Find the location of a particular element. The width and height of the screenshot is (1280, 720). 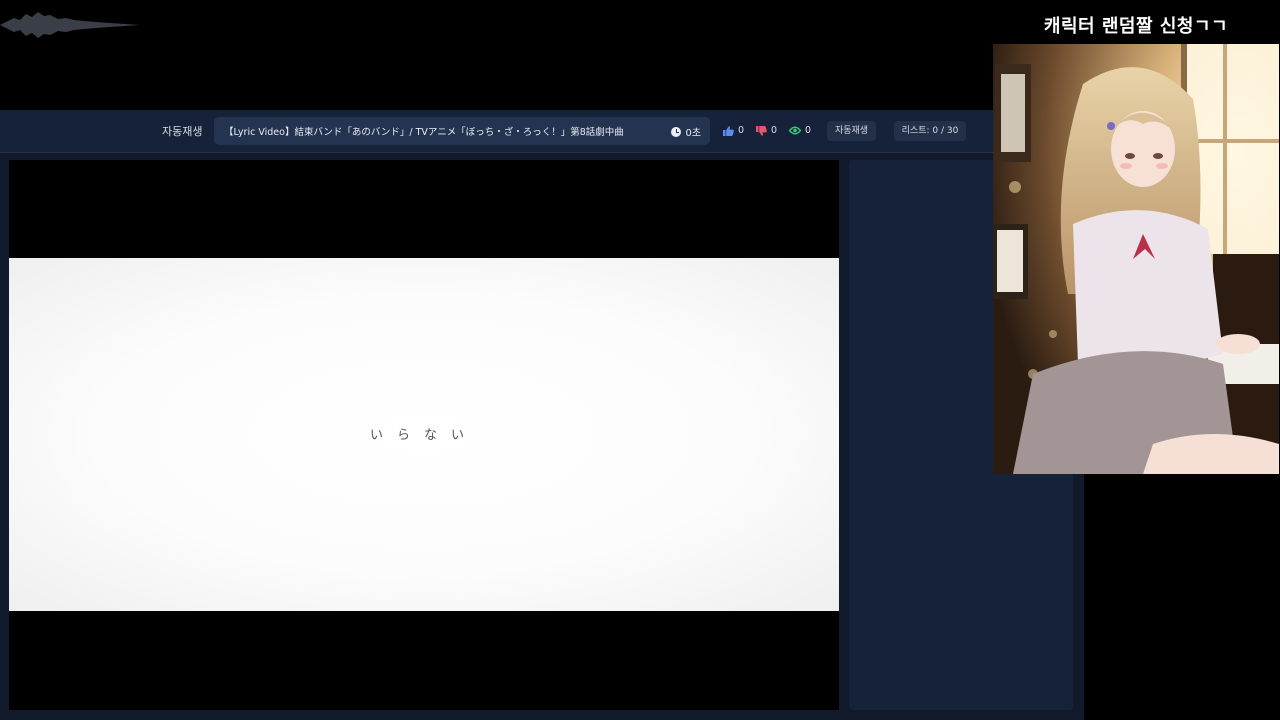

dislike-stat: 0 is located at coordinates (766, 130).